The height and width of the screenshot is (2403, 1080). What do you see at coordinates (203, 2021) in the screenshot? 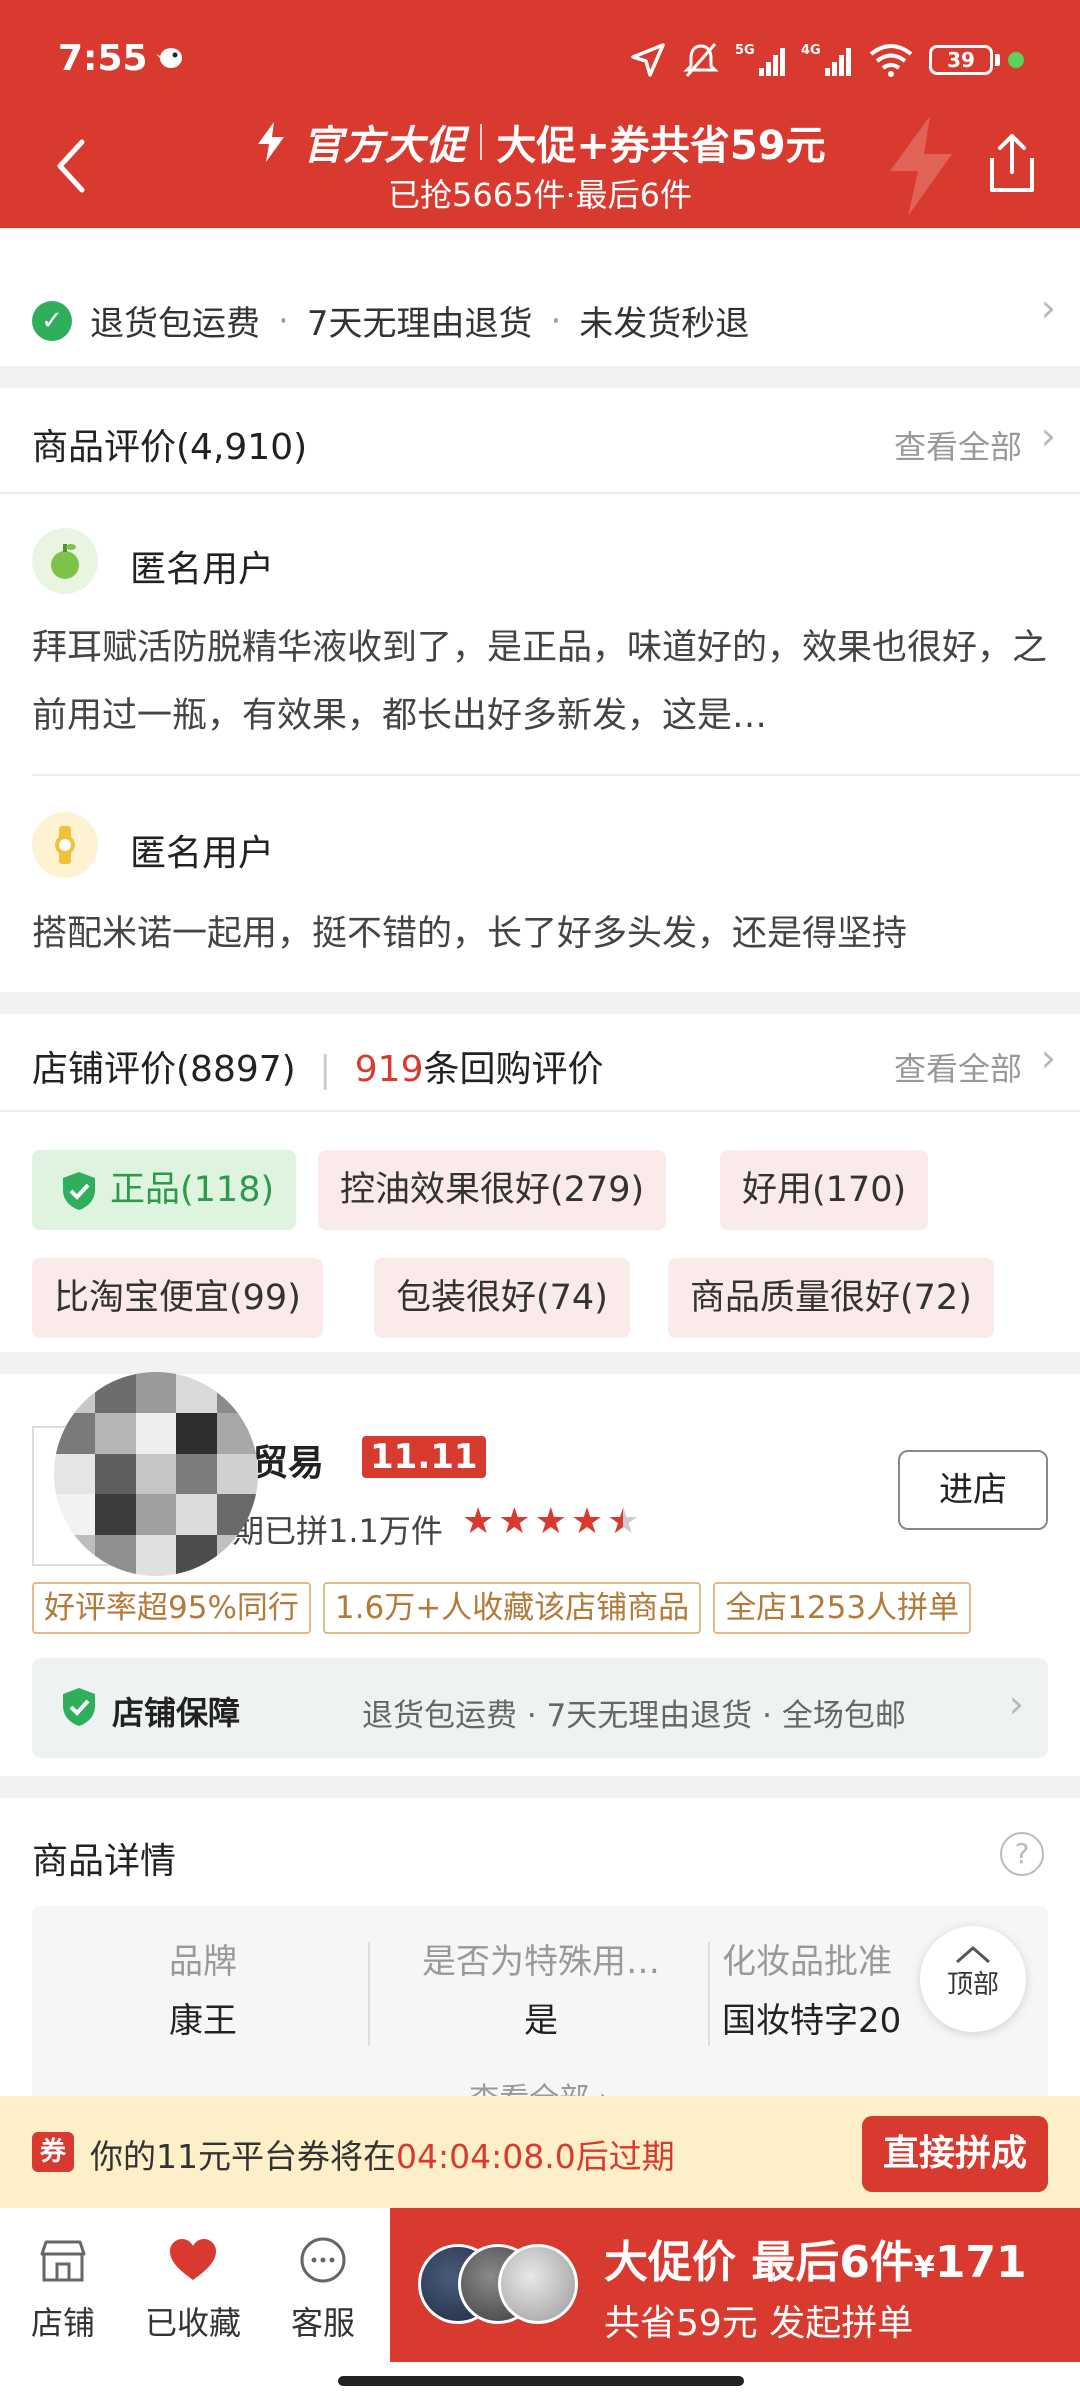
I see `attribute-value: 康王` at bounding box center [203, 2021].